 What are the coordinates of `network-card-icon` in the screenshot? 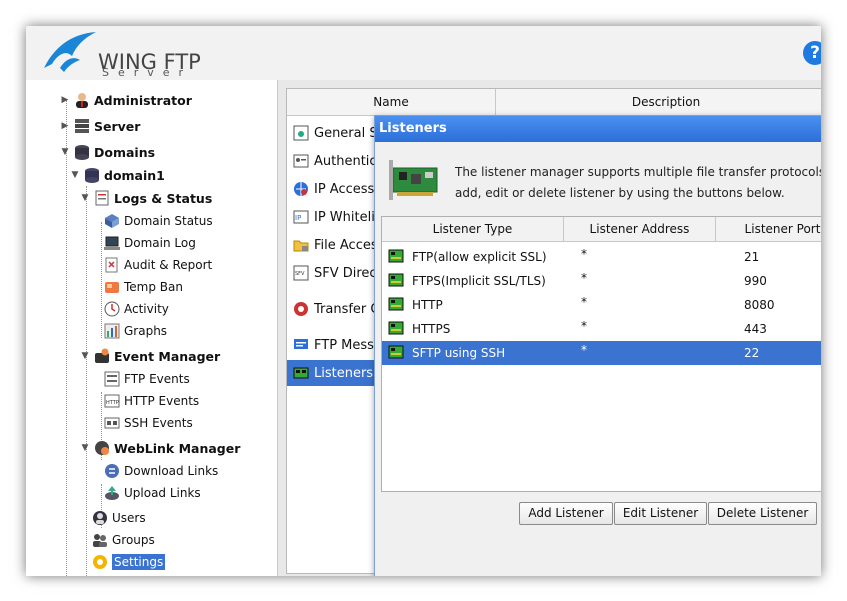 It's located at (413, 180).